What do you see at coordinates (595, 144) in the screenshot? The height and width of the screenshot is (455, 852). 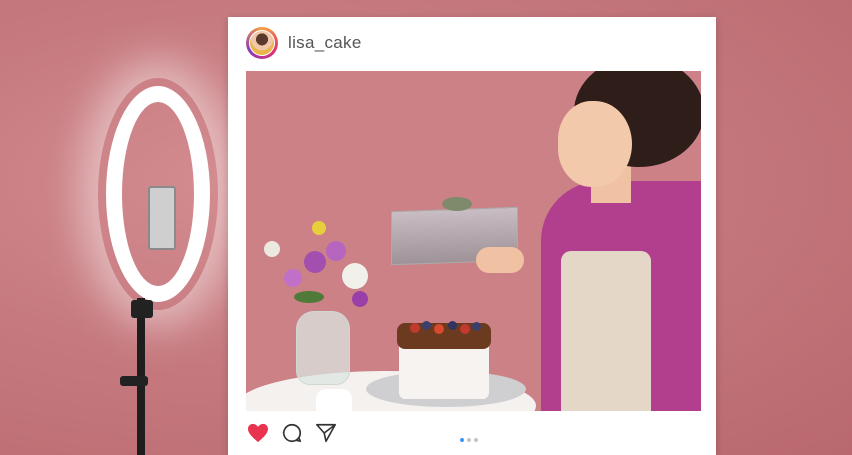 I see `face` at bounding box center [595, 144].